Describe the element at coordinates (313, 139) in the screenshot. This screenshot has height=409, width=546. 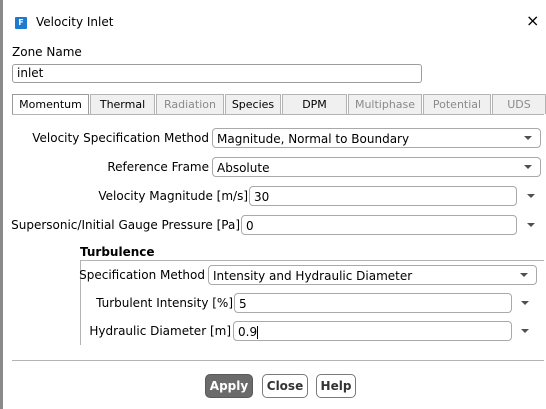
I see `velocity-spec-value: Magnitude, Normal to Boundary` at that location.